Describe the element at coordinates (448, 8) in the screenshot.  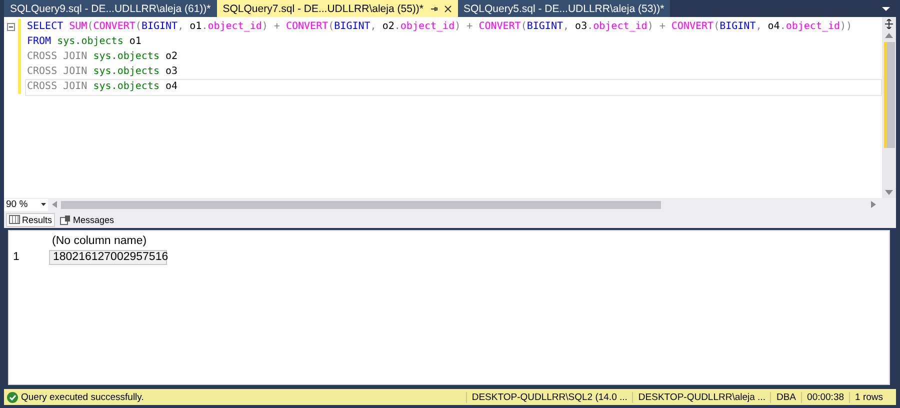
I see `close-icon` at that location.